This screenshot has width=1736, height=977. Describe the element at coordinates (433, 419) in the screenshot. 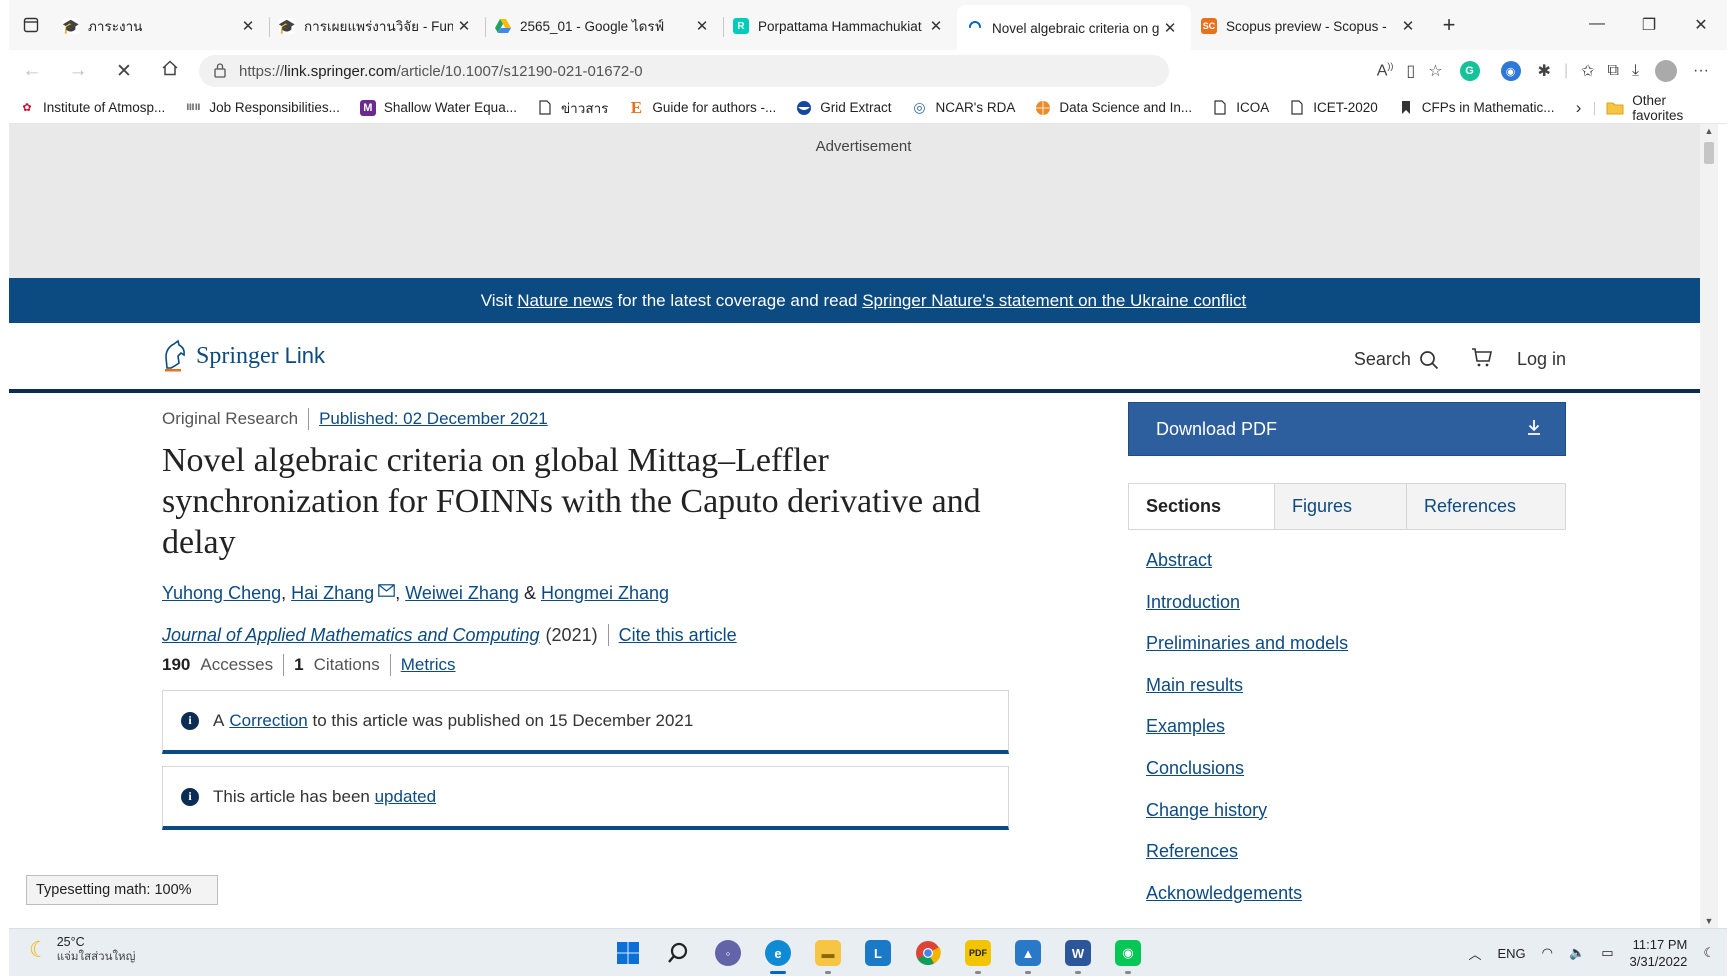

I see `published-date-link: Published: 02 December 2021` at that location.